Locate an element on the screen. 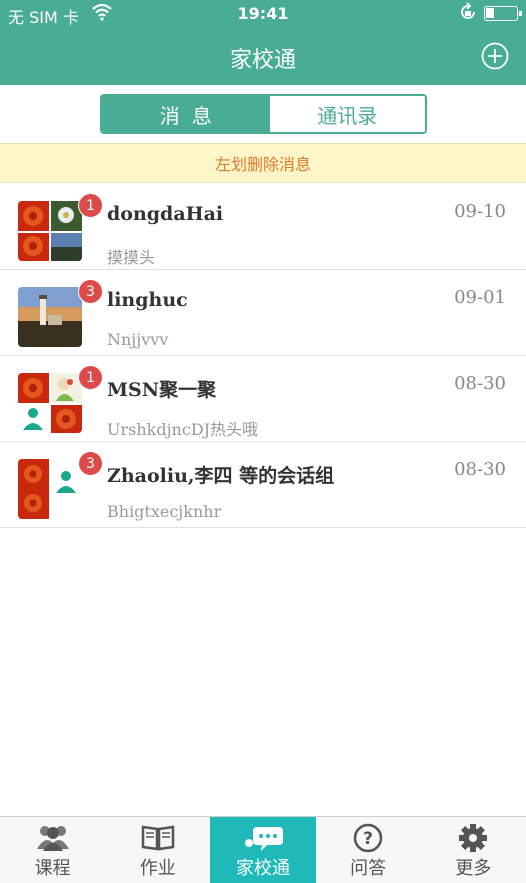 The height and width of the screenshot is (883, 526). plus-circle-icon is located at coordinates (495, 56).